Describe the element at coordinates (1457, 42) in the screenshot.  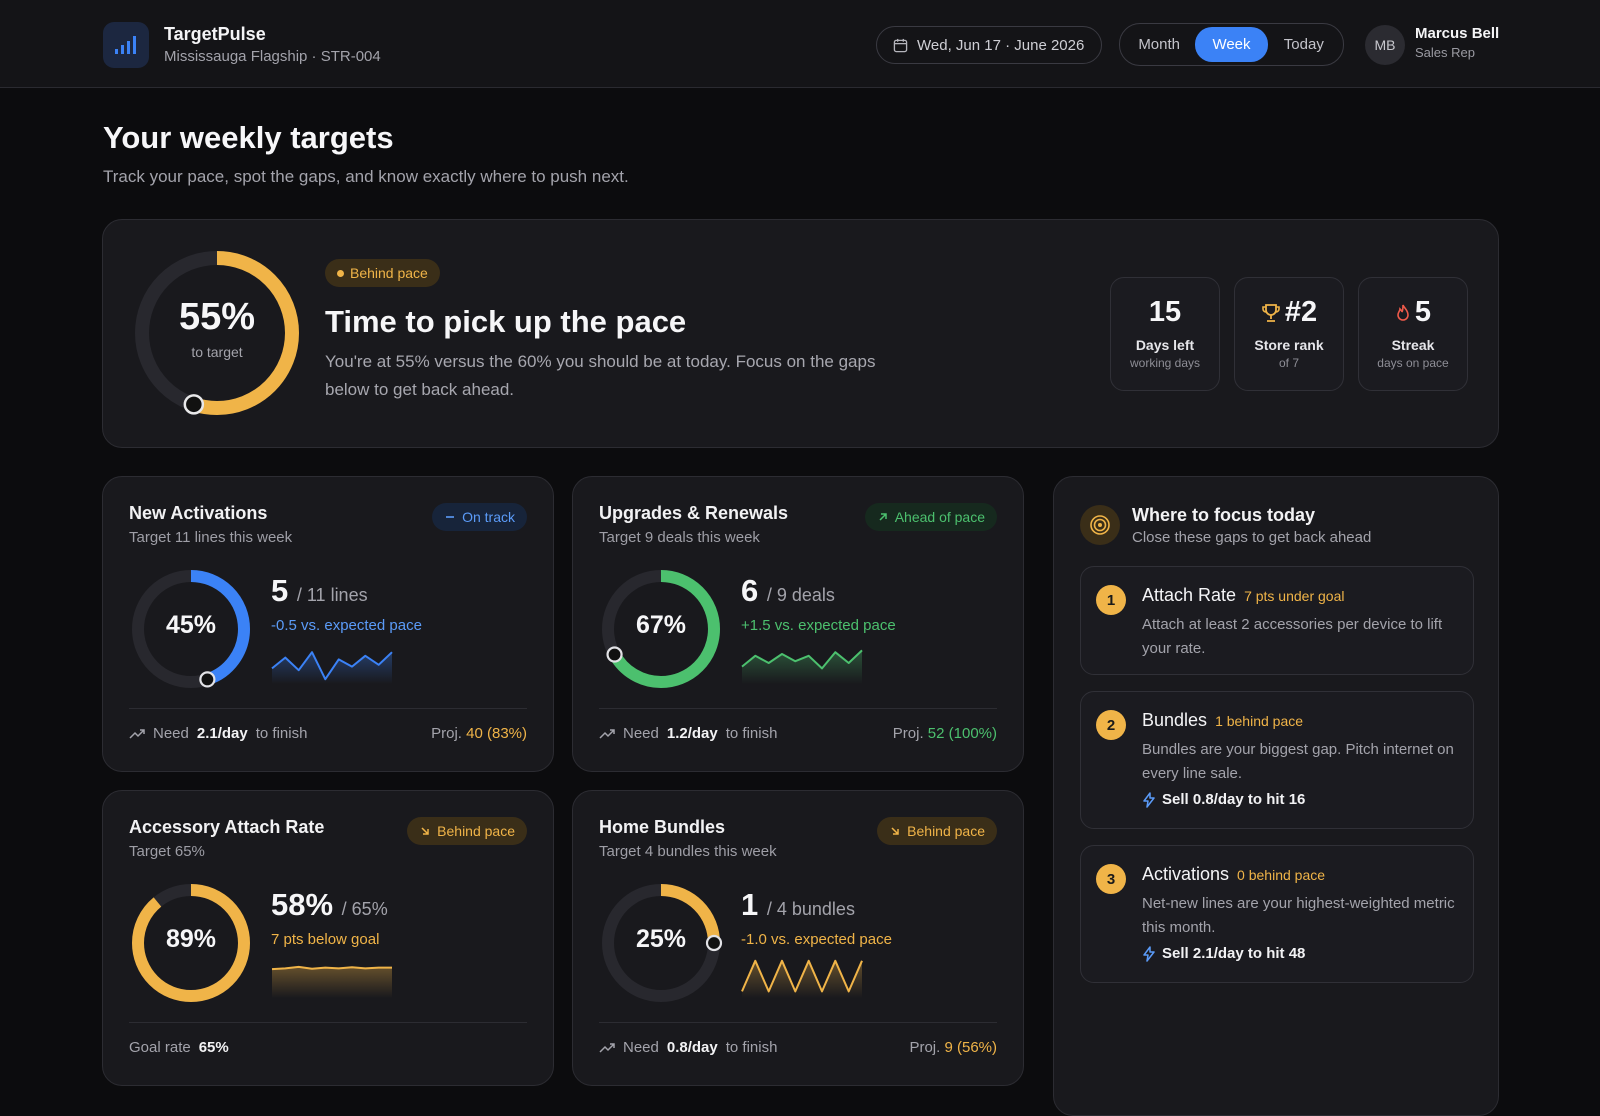
I see `user-info: Marcus Bell Sales Rep` at that location.